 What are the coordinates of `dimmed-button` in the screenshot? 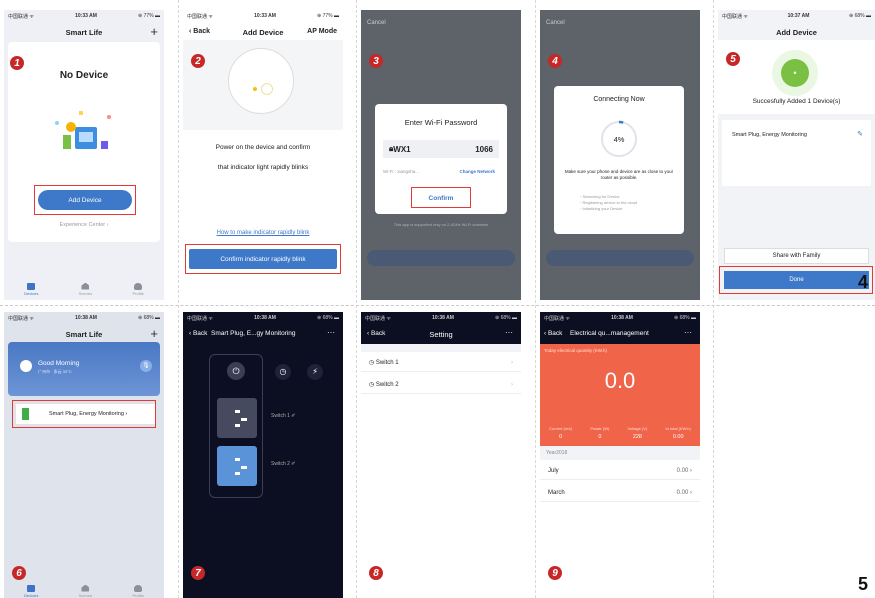 It's located at (441, 258).